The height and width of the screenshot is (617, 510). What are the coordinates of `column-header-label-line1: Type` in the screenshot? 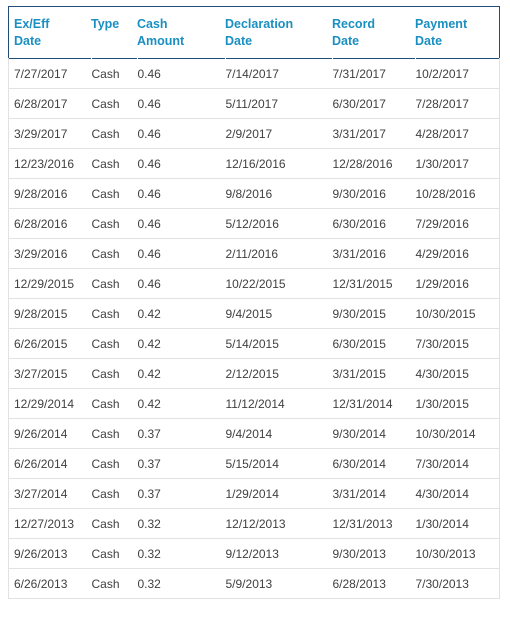 It's located at (105, 24).